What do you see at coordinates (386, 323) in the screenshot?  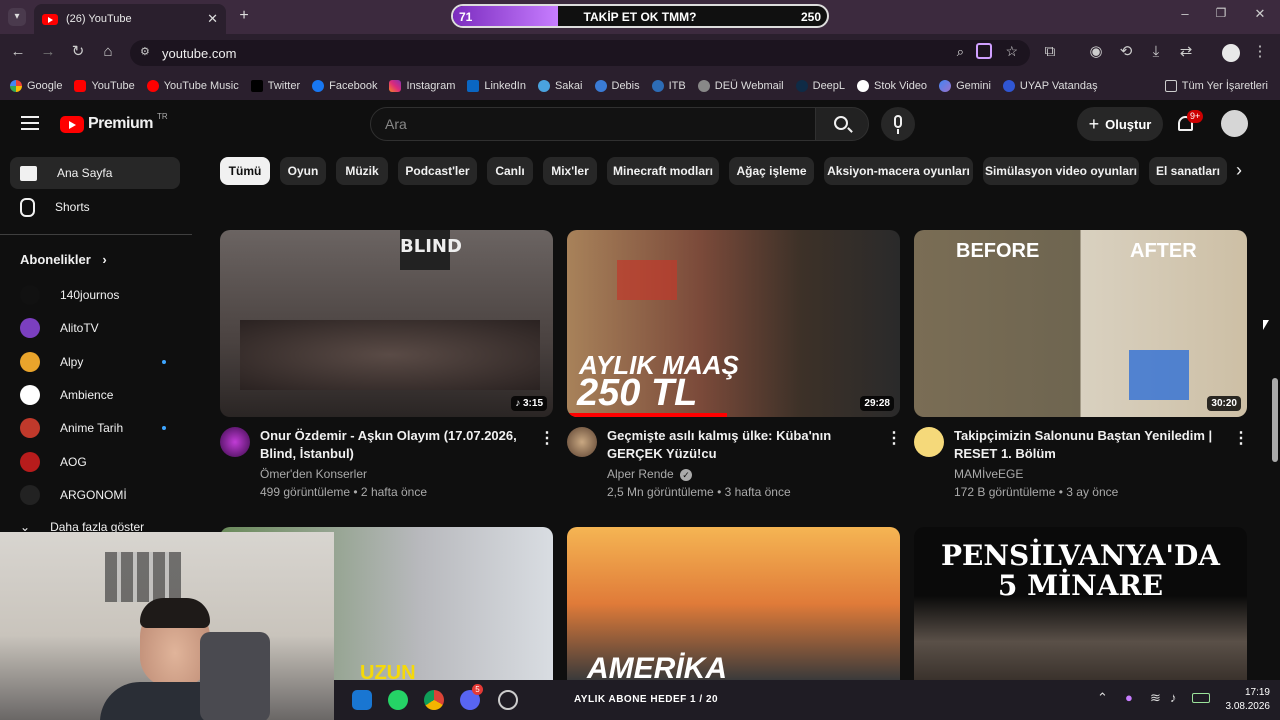 I see `video-thumbnail: BLIND ♪ 3:15` at bounding box center [386, 323].